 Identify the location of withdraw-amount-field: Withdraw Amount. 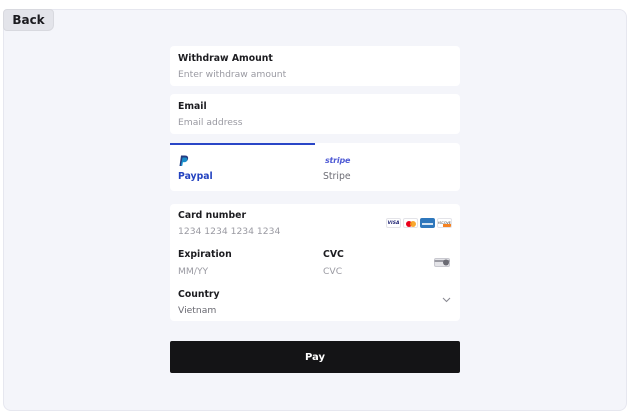
(315, 66).